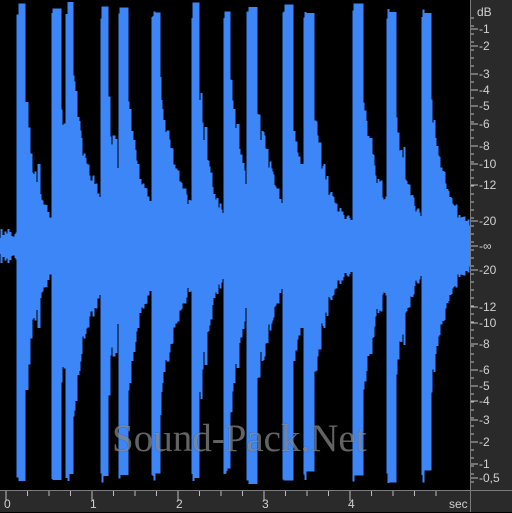 The height and width of the screenshot is (513, 512). I want to click on time-scale-svg: 0 1 2 3 4 sec, so click(236, 501).